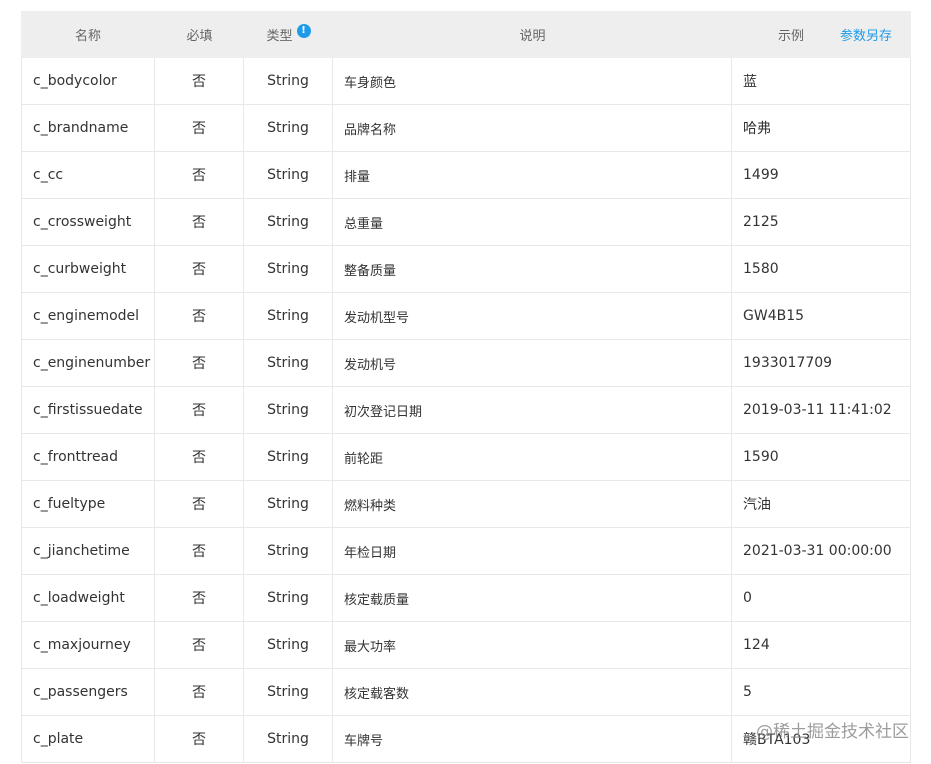  What do you see at coordinates (532, 551) in the screenshot?
I see `param-description: 年检日期` at bounding box center [532, 551].